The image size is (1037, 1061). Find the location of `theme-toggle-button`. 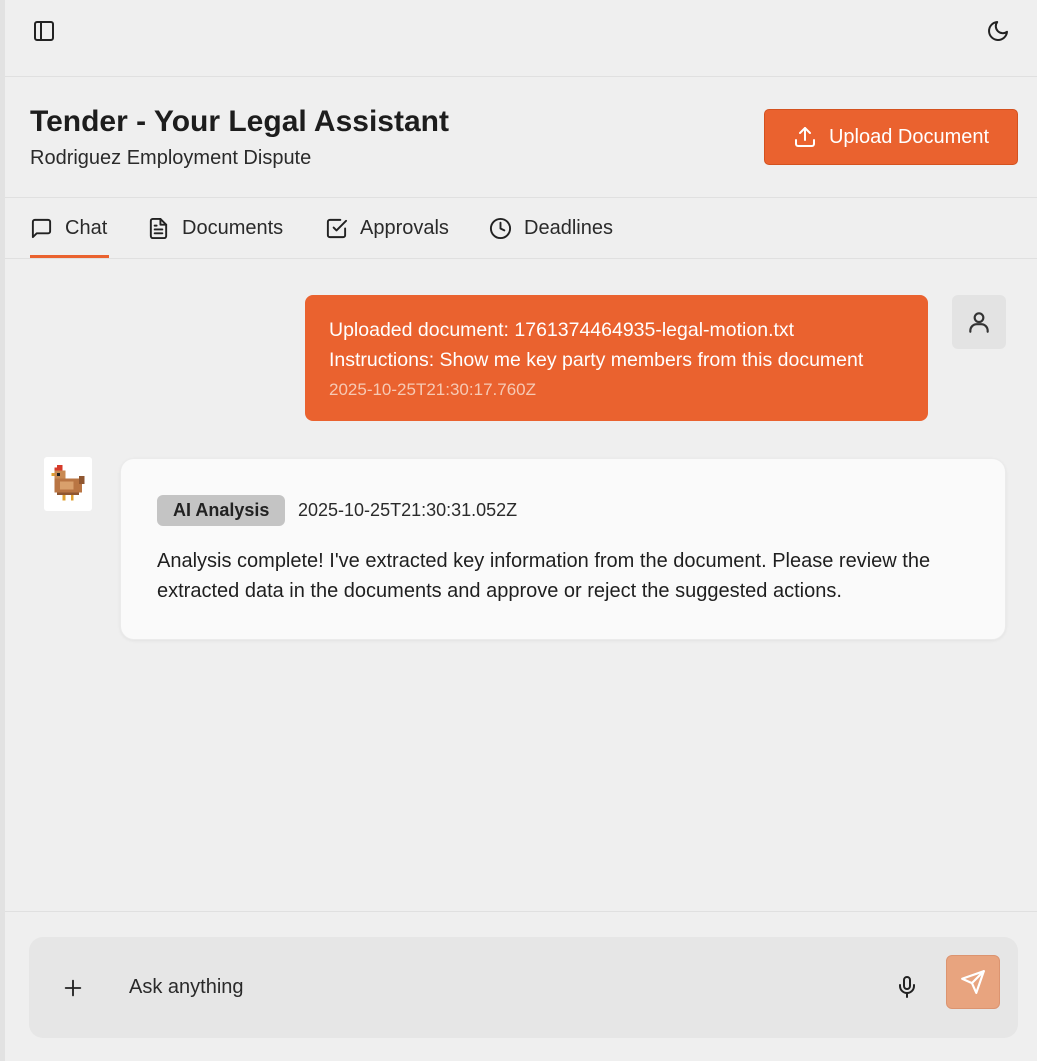

theme-toggle-button is located at coordinates (998, 31).